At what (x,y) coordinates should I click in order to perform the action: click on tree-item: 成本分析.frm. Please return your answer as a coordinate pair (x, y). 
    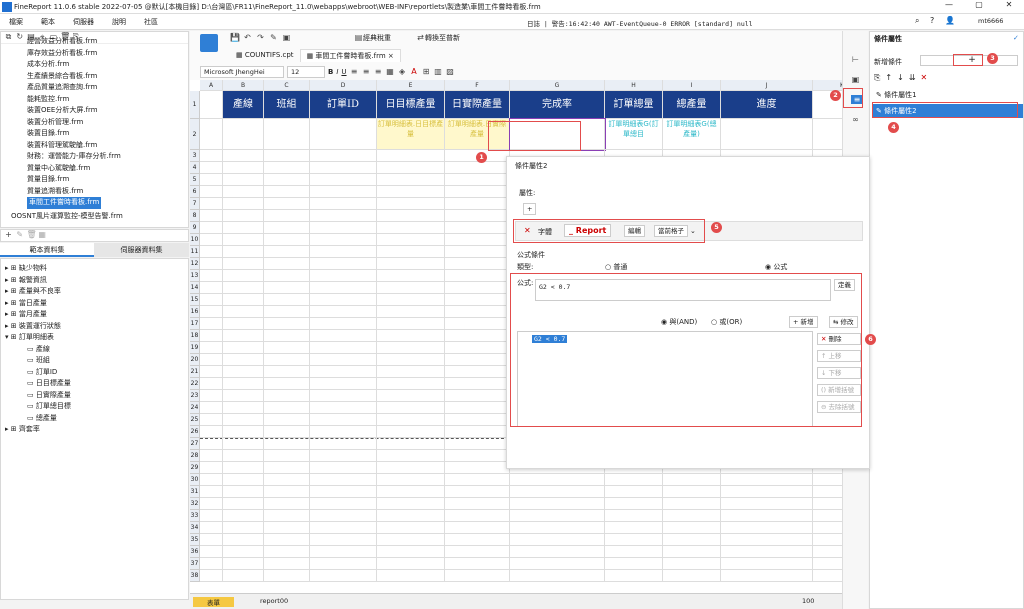
    Looking at the image, I should click on (107, 65).